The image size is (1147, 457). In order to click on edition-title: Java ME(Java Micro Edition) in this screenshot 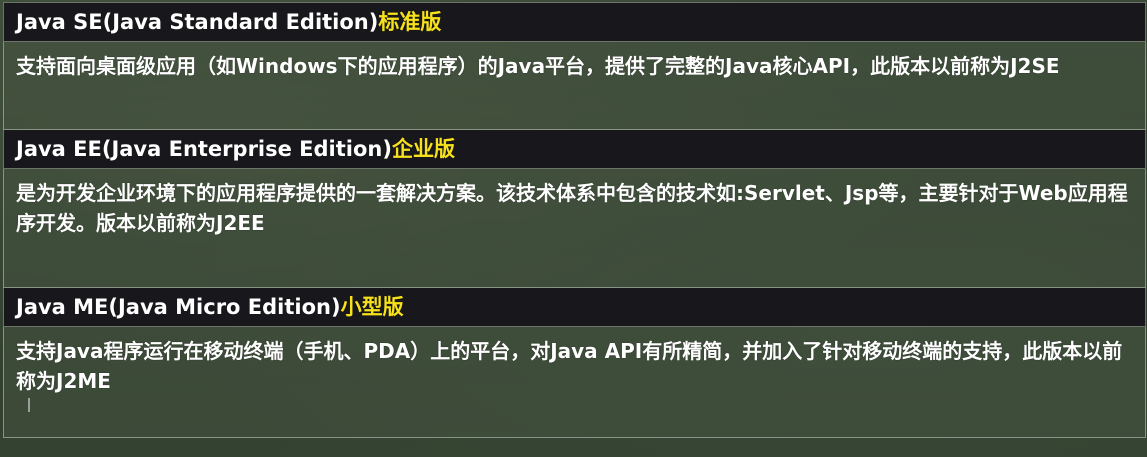, I will do `click(178, 307)`.